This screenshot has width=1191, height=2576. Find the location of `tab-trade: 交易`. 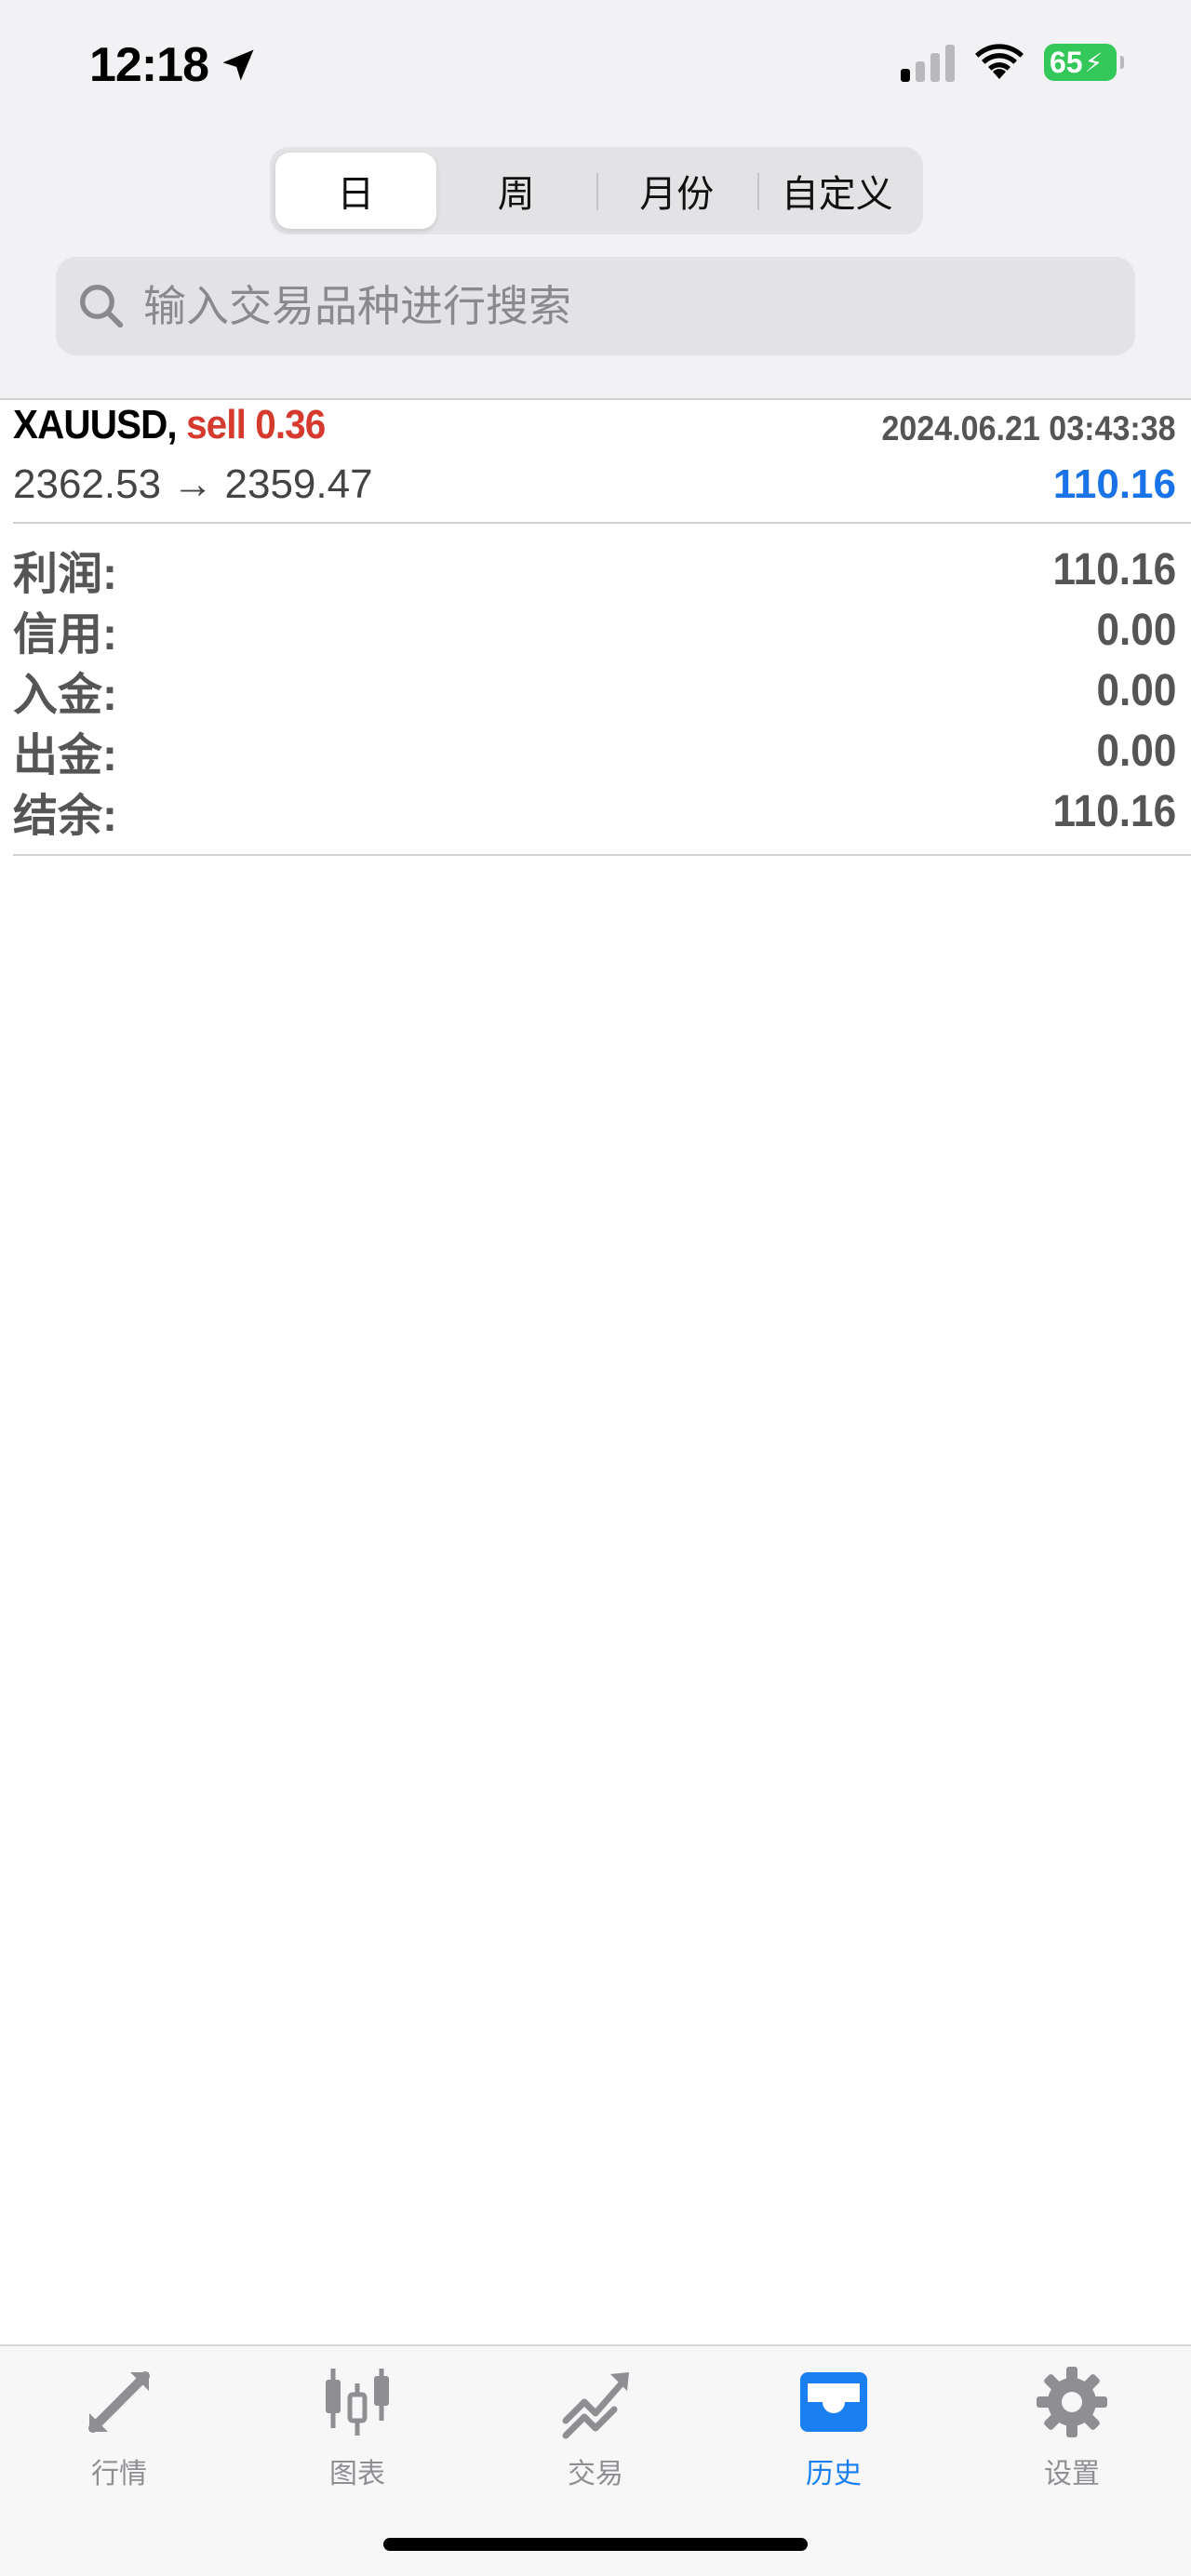

tab-trade: 交易 is located at coordinates (595, 2434).